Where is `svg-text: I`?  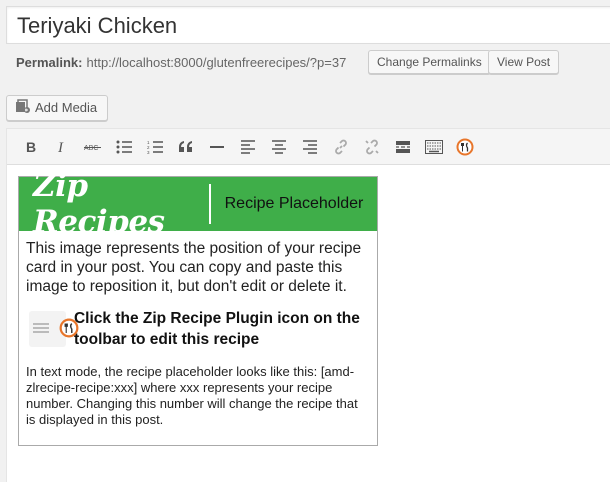
svg-text: I is located at coordinates (60, 147).